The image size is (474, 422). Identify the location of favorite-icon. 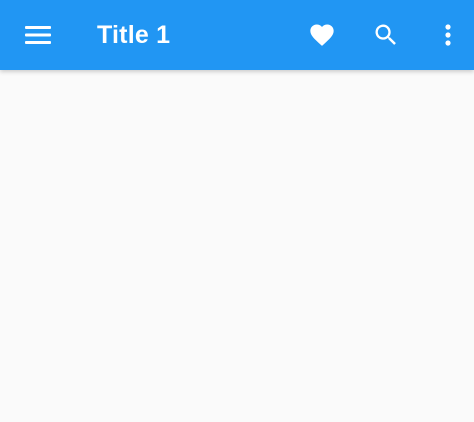
(322, 35).